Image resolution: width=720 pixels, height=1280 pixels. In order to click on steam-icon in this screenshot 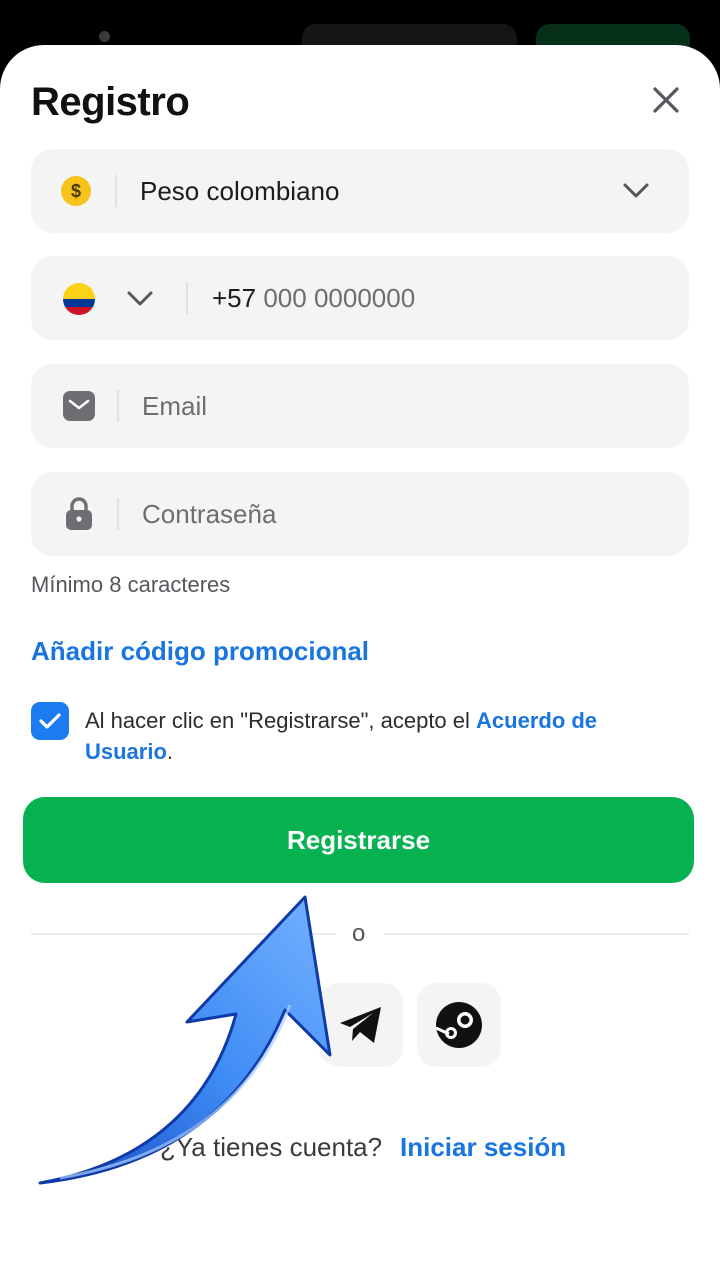, I will do `click(458, 1025)`.